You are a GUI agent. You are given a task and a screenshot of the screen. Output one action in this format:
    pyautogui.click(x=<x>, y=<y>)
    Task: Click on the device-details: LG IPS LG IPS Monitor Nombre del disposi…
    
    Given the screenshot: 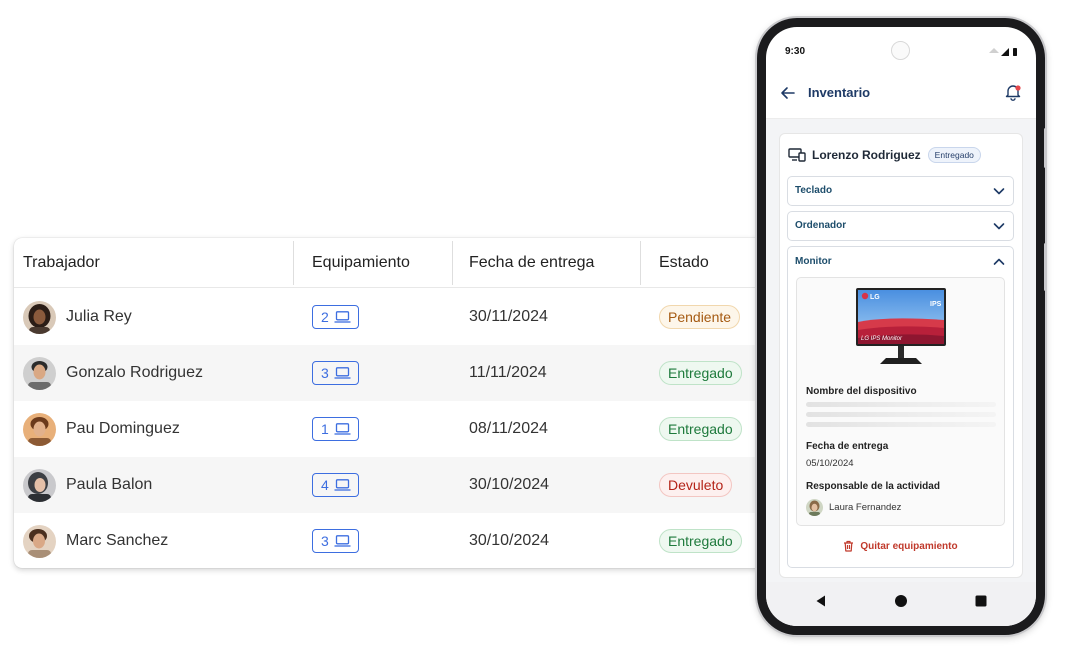 What is the action you would take?
    pyautogui.click(x=900, y=401)
    